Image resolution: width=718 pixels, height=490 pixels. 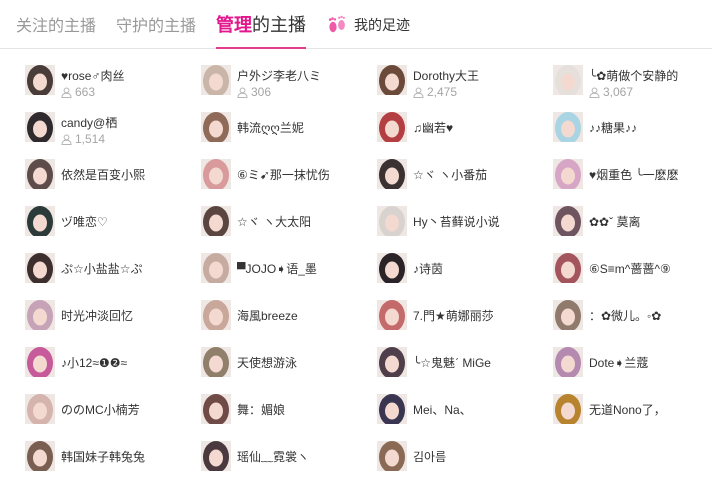 What do you see at coordinates (267, 316) in the screenshot?
I see `anchor-name: 海風breeze` at bounding box center [267, 316].